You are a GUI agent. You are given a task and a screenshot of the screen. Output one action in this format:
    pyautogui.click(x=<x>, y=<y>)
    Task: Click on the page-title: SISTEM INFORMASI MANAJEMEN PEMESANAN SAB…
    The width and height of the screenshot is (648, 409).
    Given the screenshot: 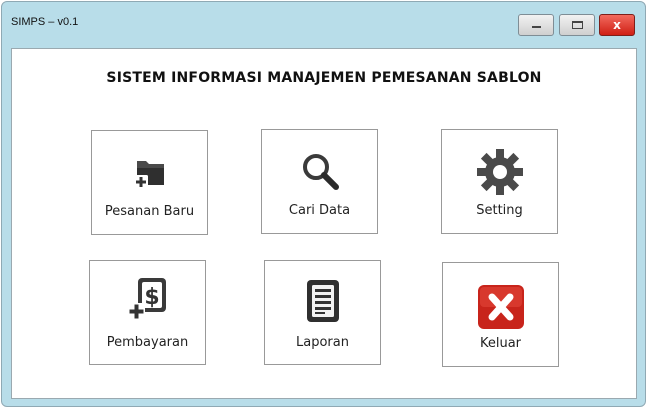 What is the action you would take?
    pyautogui.click(x=324, y=78)
    